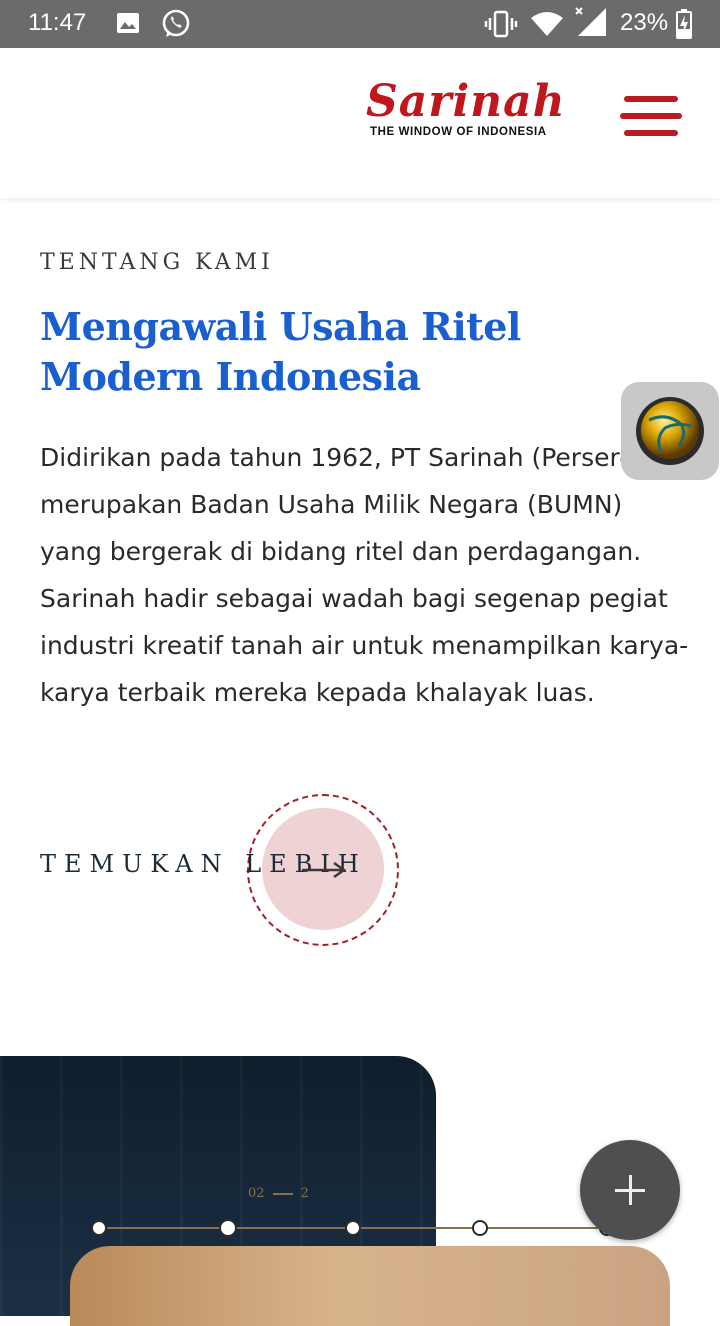 This screenshot has height=1326, width=720. I want to click on pager-current: 02, so click(256, 1193).